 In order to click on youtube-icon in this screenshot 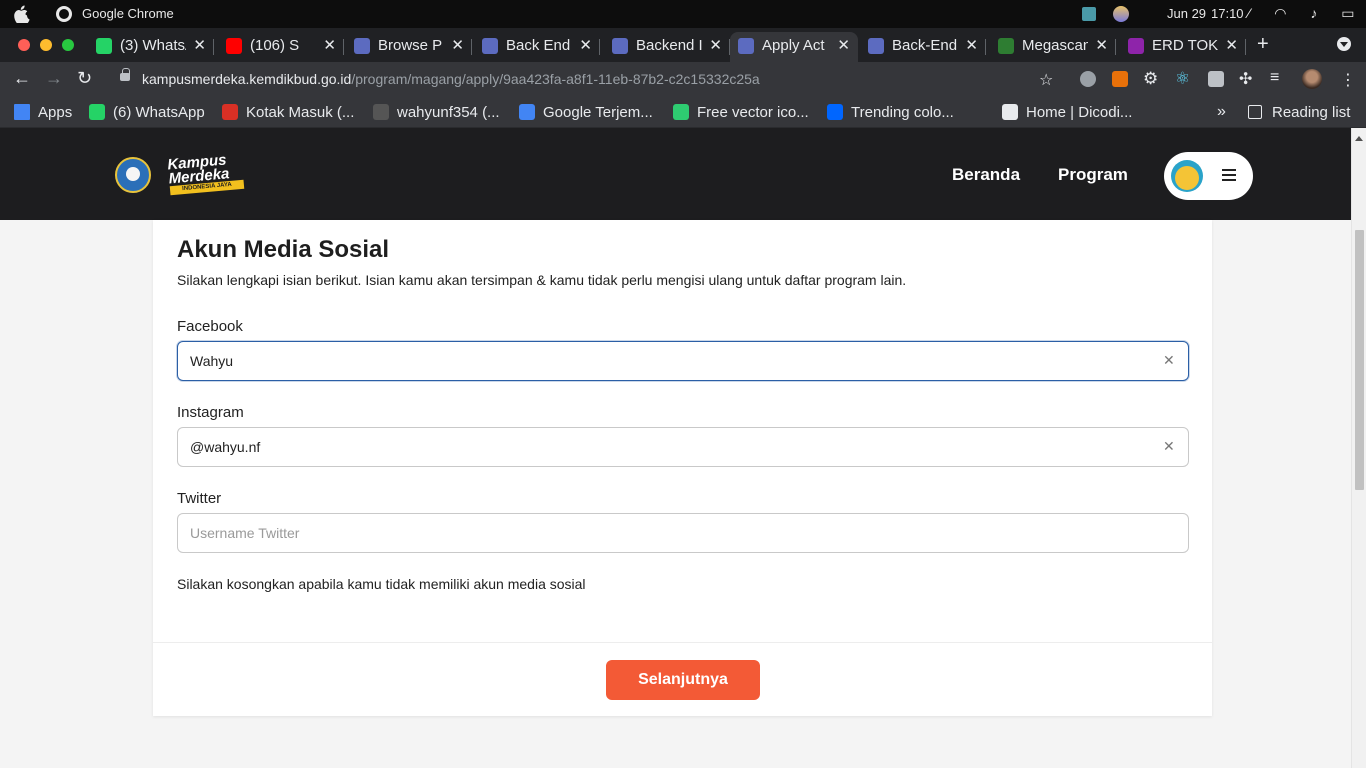, I will do `click(234, 46)`.